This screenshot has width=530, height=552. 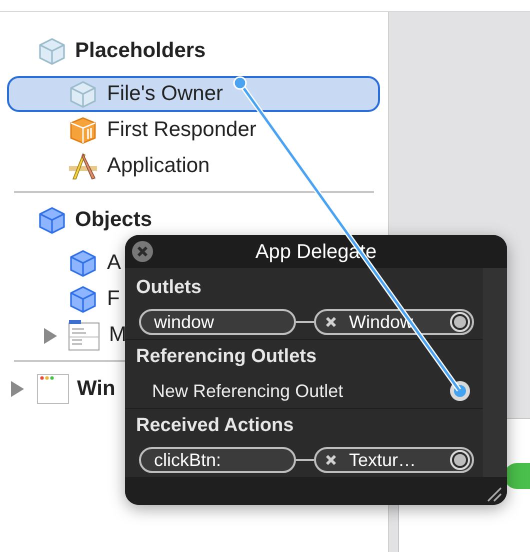 What do you see at coordinates (226, 356) in the screenshot?
I see `section-heading: Referencing Outlets` at bounding box center [226, 356].